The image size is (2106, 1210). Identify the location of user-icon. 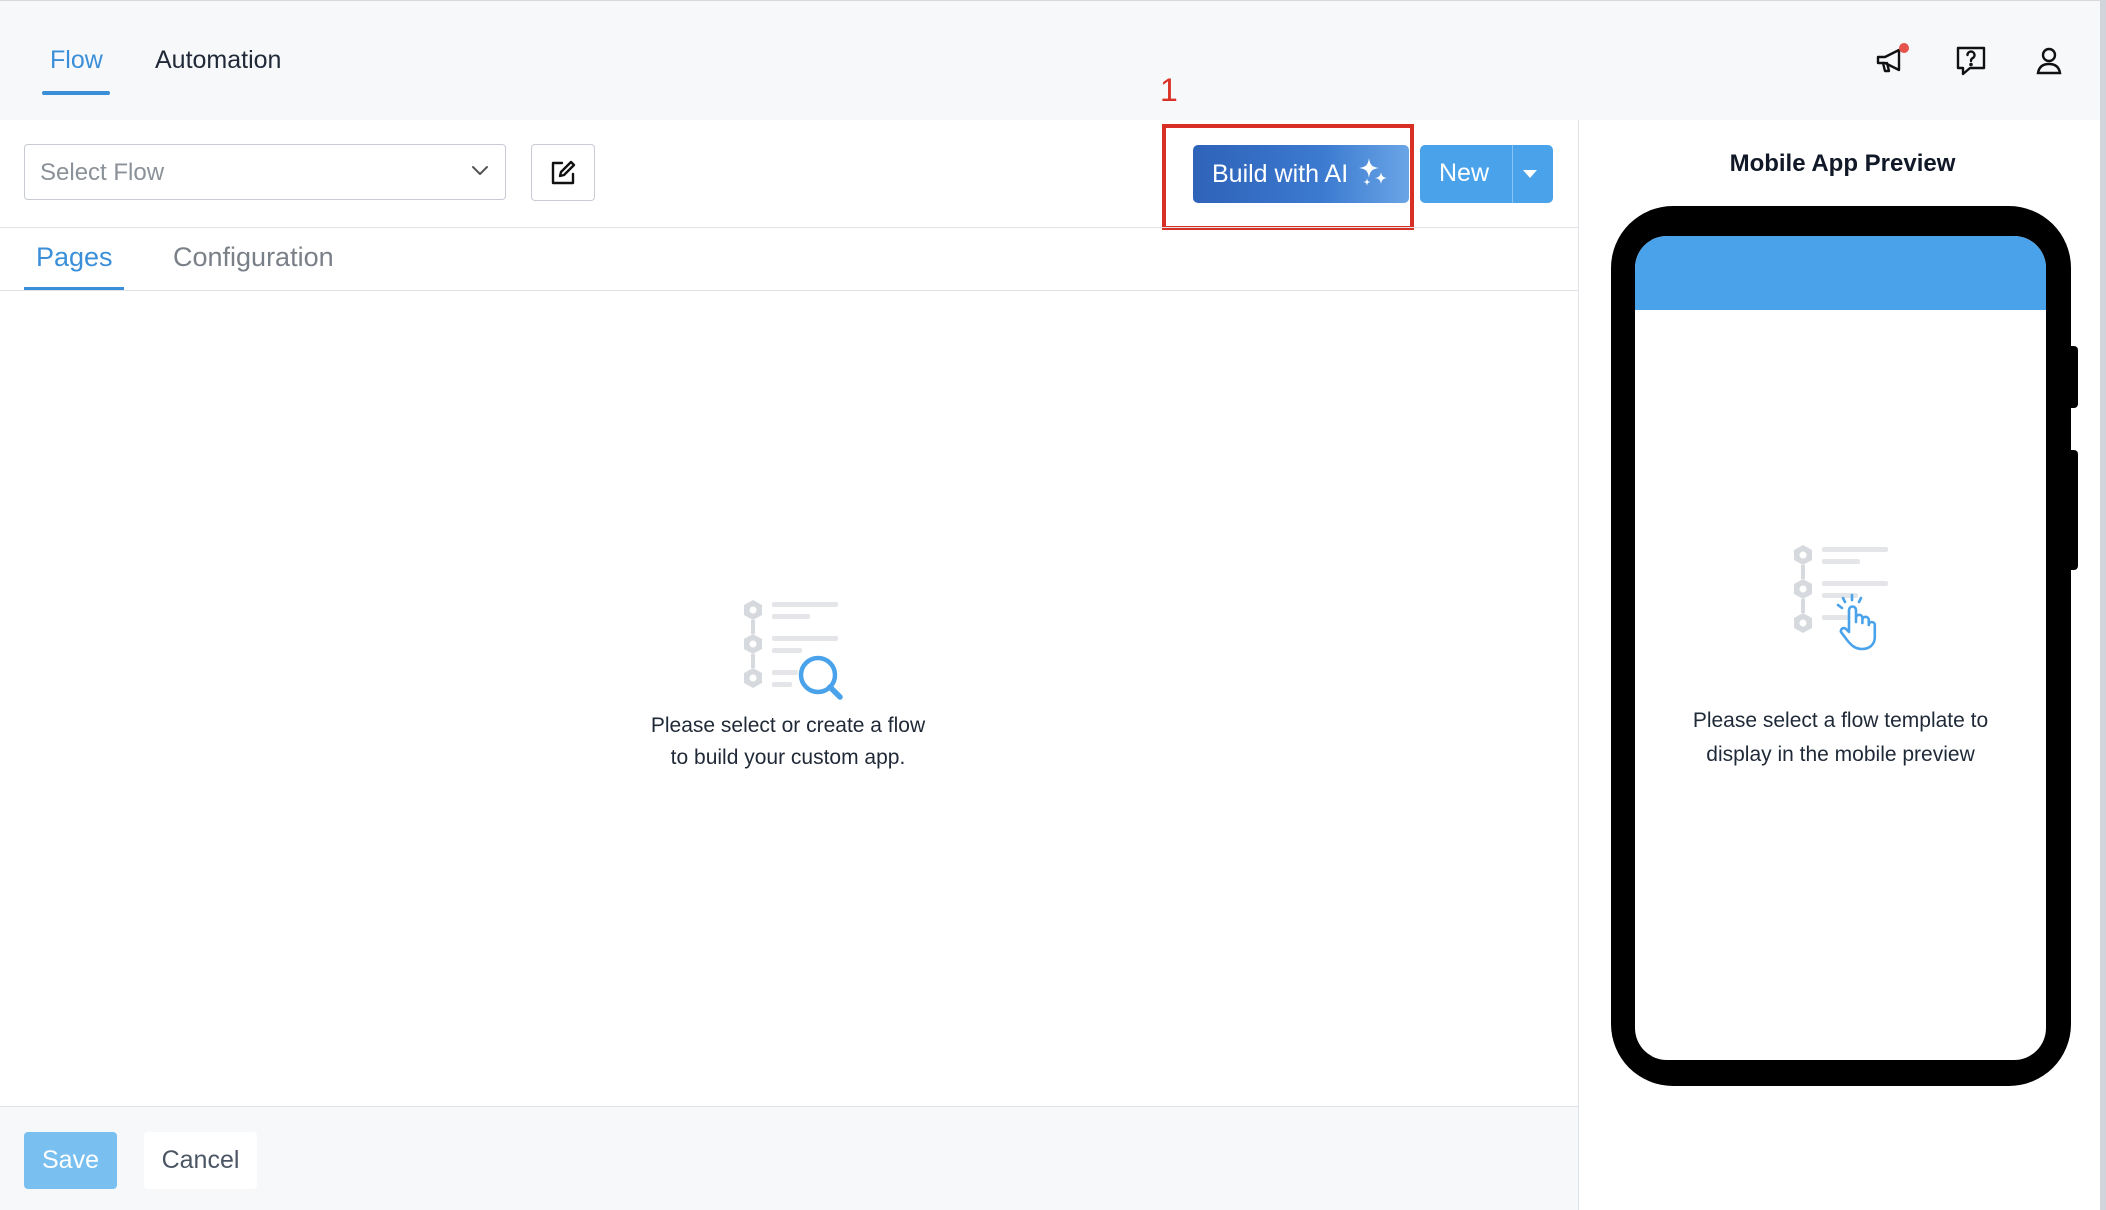
(2049, 61).